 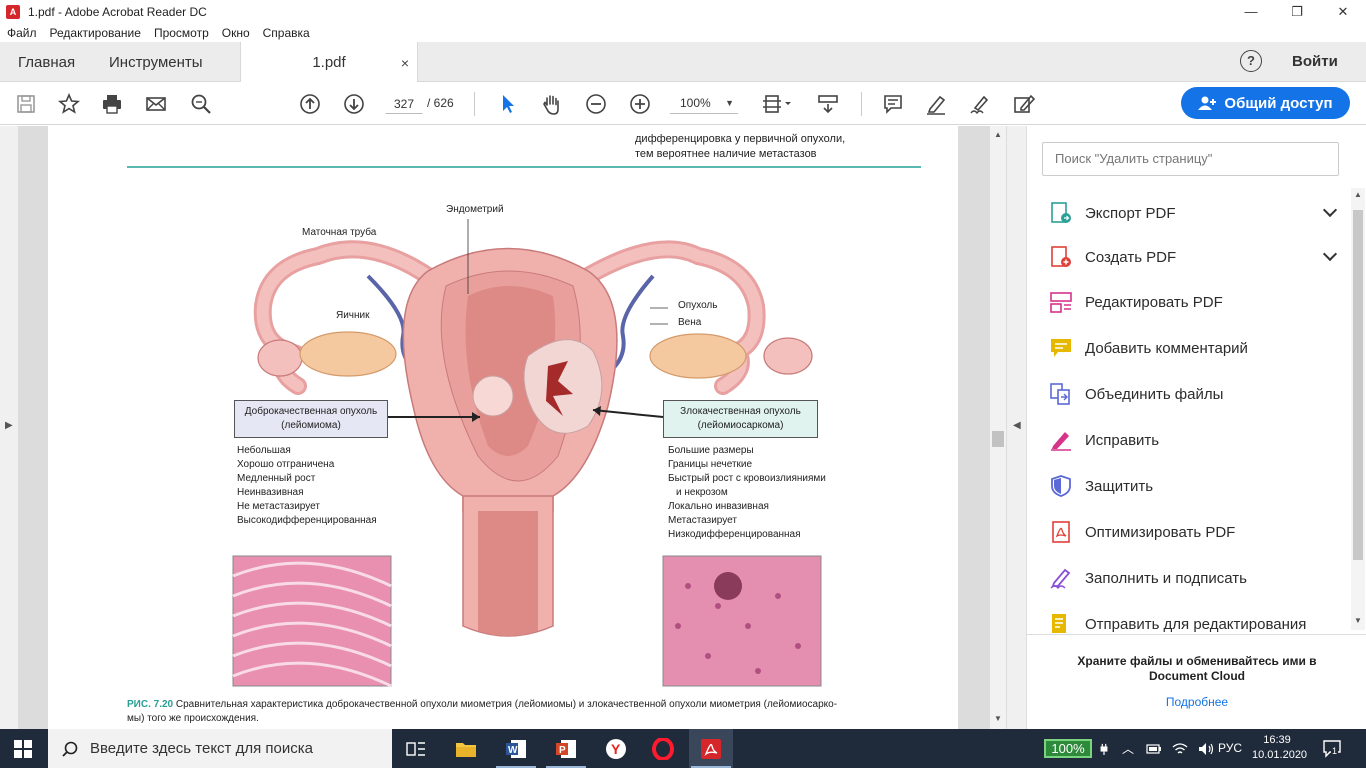 I want to click on benign-feature: Высокодифференцированная, so click(x=307, y=520).